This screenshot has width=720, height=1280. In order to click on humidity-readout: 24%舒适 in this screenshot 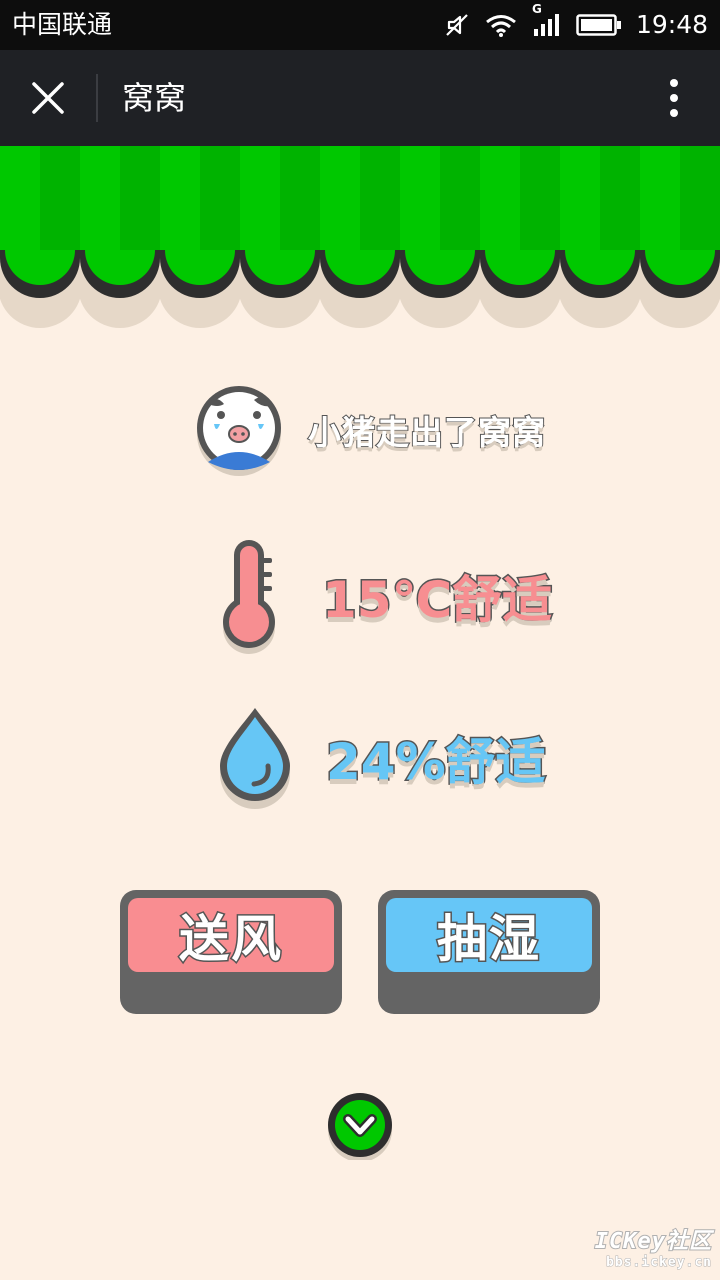, I will do `click(436, 762)`.